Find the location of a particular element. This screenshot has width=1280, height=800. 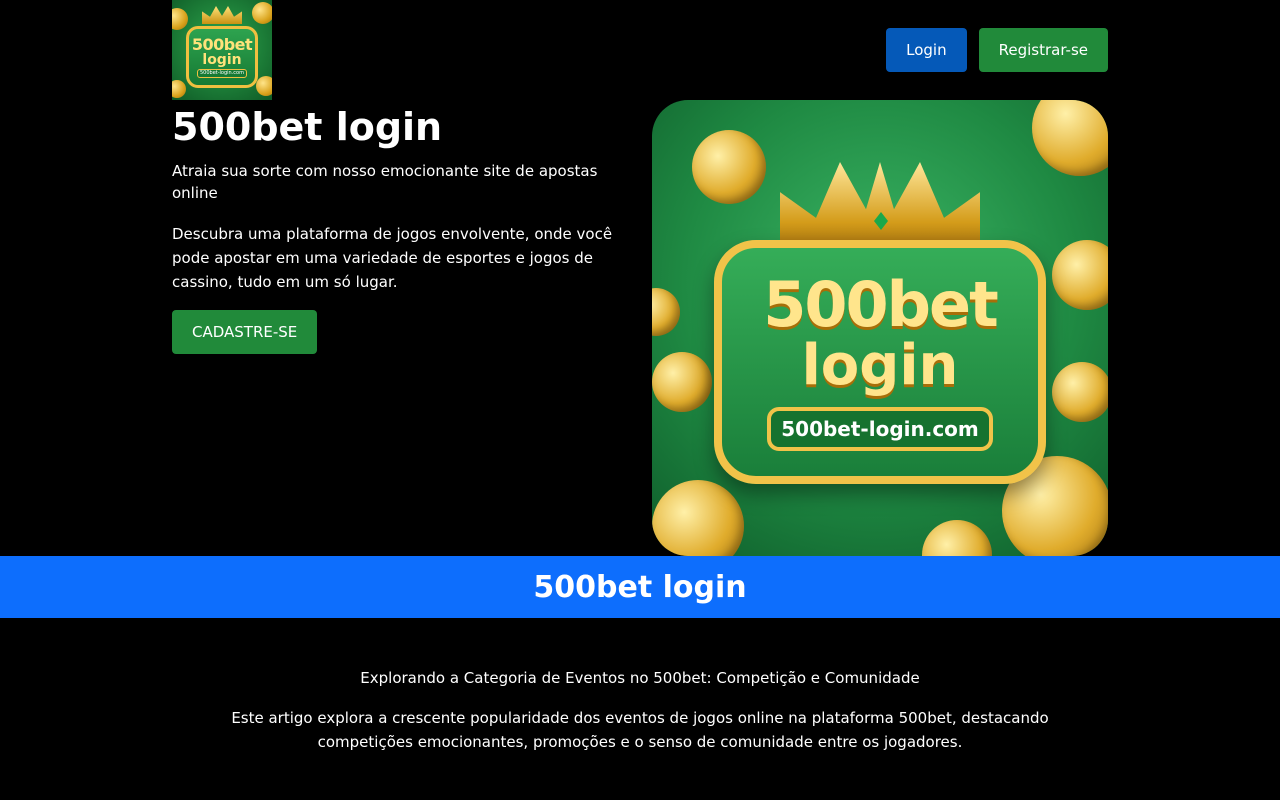

banner-title: 500bet login is located at coordinates (640, 587).